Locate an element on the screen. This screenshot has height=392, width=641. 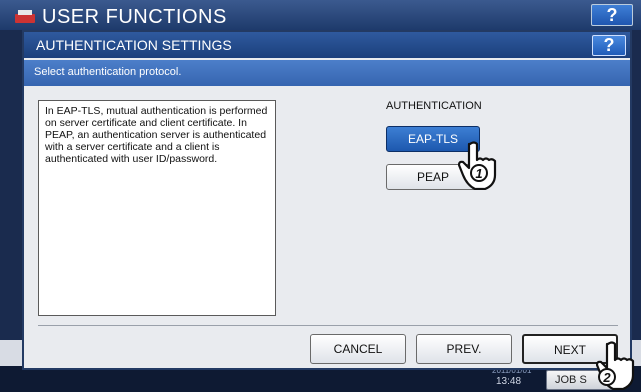
instruction-text: Select authentication protocol. is located at coordinates (108, 72).